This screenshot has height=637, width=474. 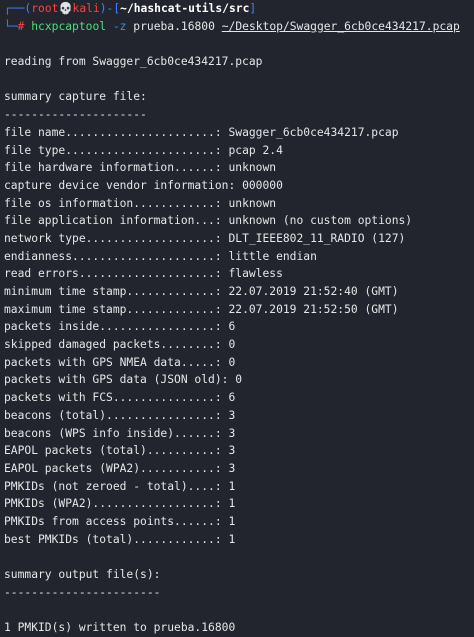 I want to click on summary-key: minimum time stamp.............:, so click(x=113, y=291).